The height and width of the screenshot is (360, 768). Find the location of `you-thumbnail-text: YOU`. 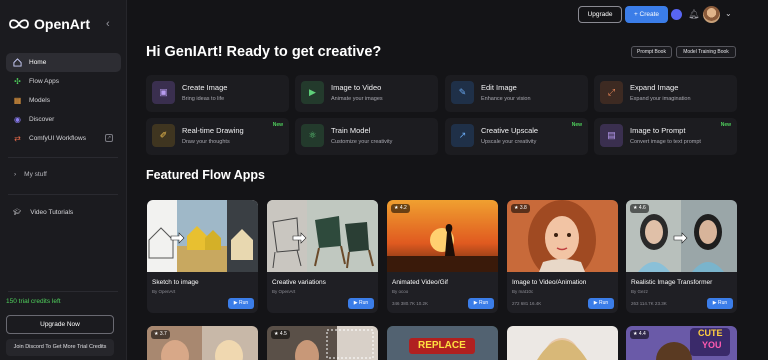

you-thumbnail-text: YOU is located at coordinates (712, 345).